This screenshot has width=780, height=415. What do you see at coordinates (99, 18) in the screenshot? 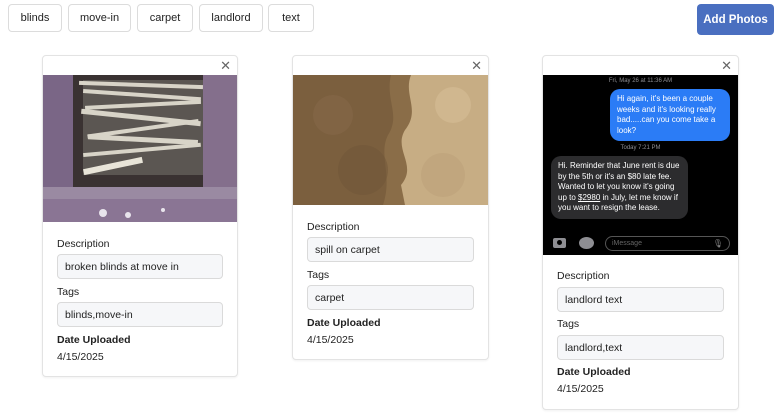
I see `tag-filter-move-in: move-in` at bounding box center [99, 18].